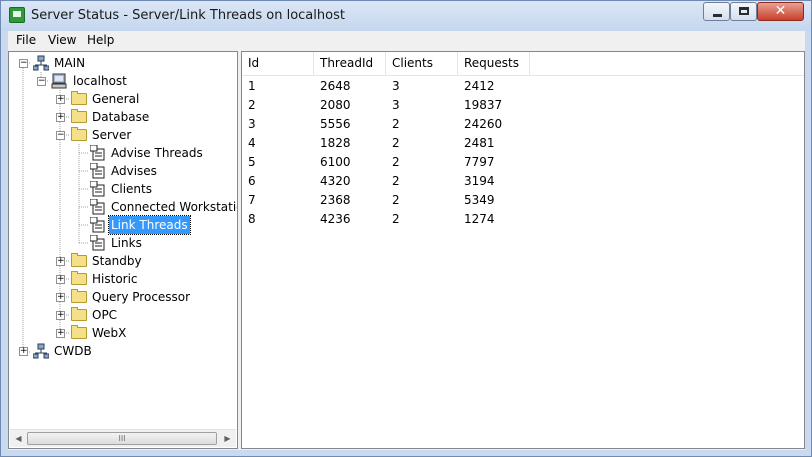 This screenshot has height=457, width=812. What do you see at coordinates (123, 351) in the screenshot?
I see `tree-node-cwdb: + CWDB` at bounding box center [123, 351].